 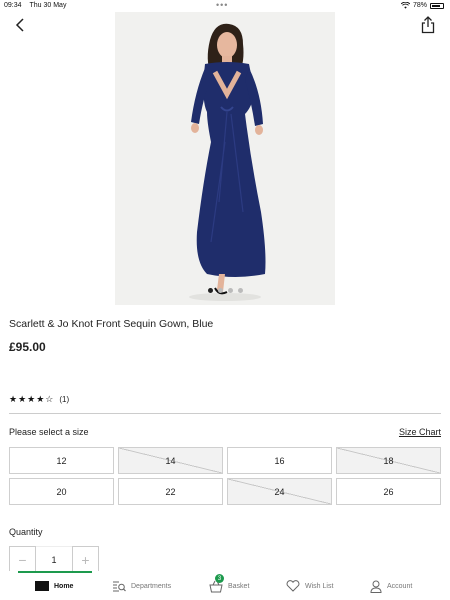 I want to click on size-option-26: 26, so click(x=388, y=491).